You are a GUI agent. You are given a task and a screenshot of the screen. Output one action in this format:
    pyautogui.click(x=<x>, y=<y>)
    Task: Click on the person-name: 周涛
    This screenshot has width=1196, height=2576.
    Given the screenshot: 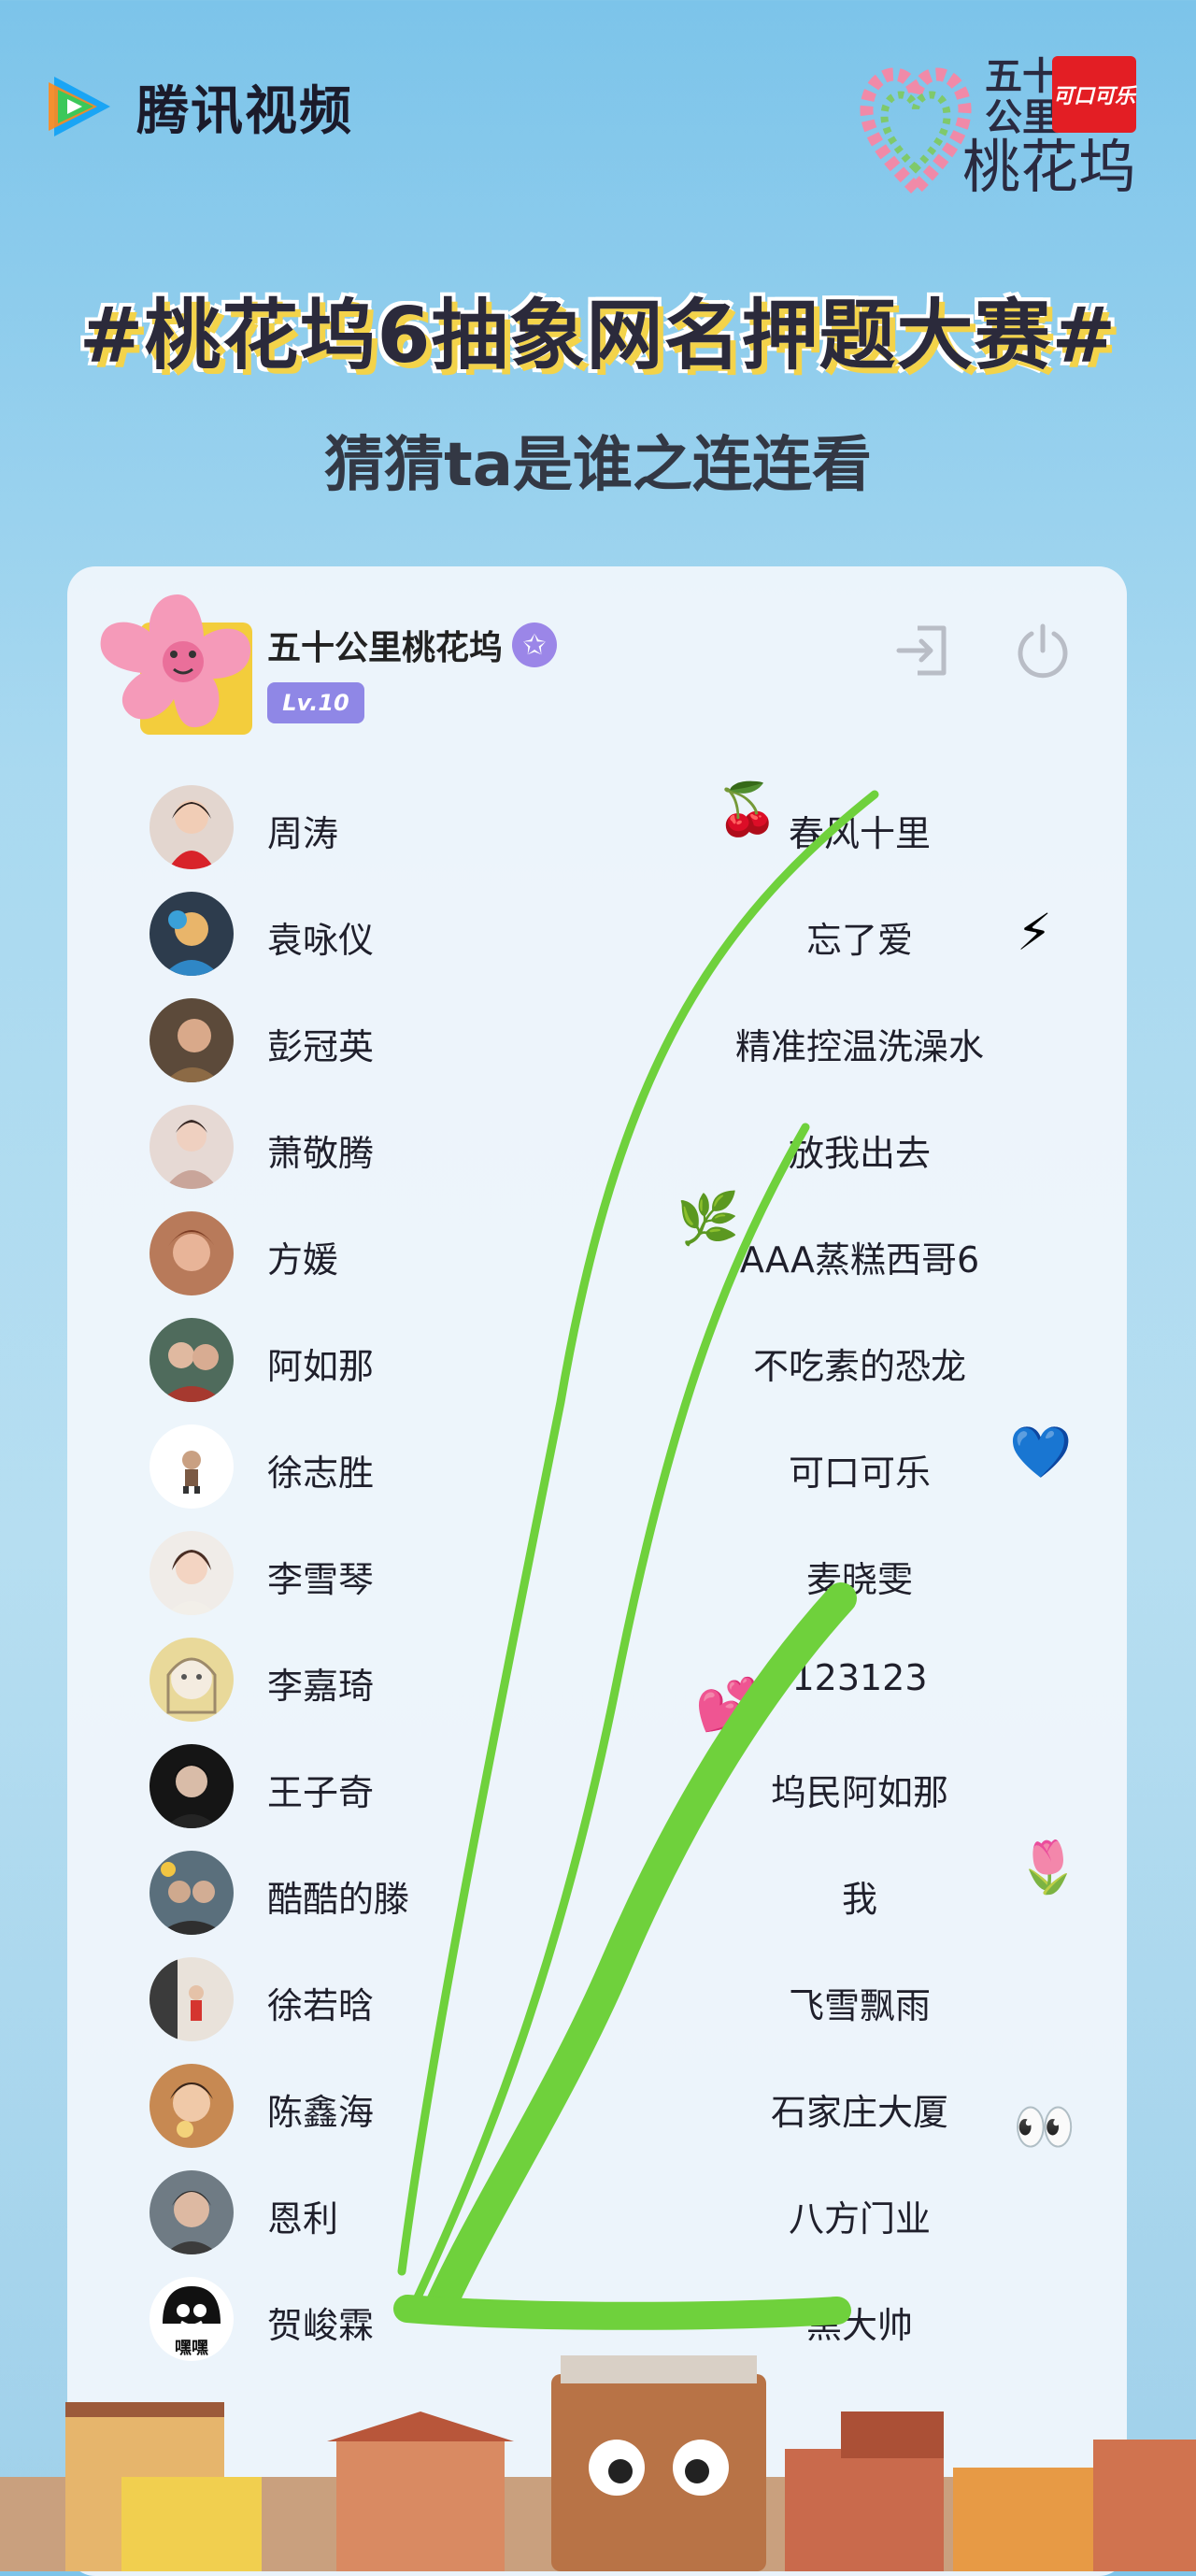 What is the action you would take?
    pyautogui.click(x=303, y=833)
    